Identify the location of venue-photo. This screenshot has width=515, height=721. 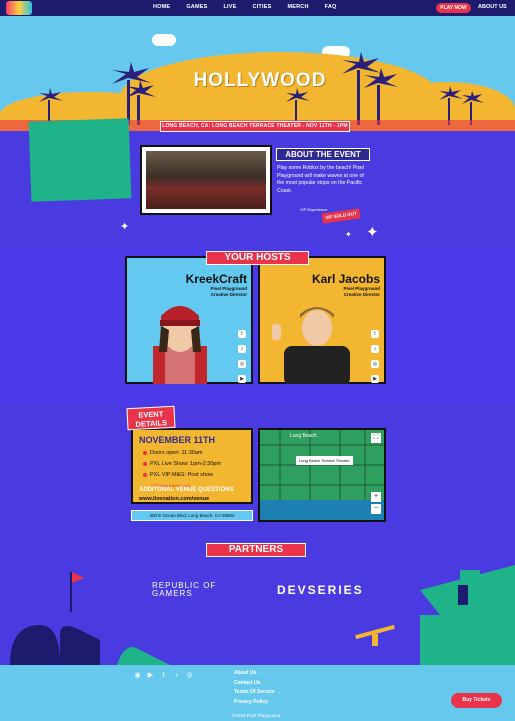
(206, 180).